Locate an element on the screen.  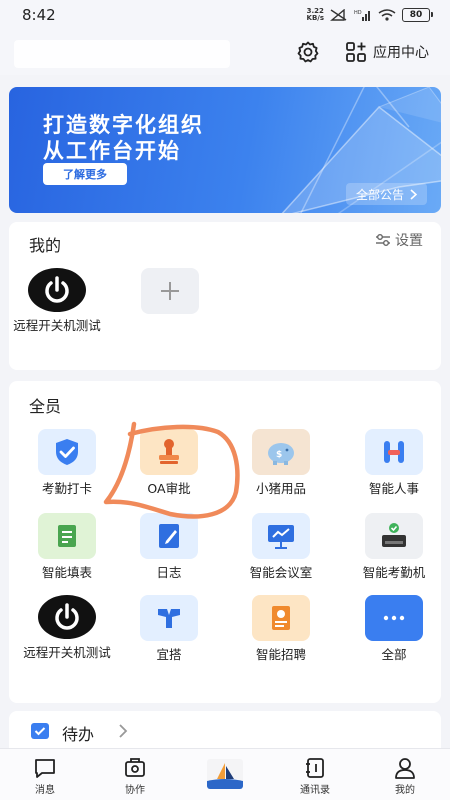
app-item-remote-power-mine: 远程开关机测试 is located at coordinates (57, 301).